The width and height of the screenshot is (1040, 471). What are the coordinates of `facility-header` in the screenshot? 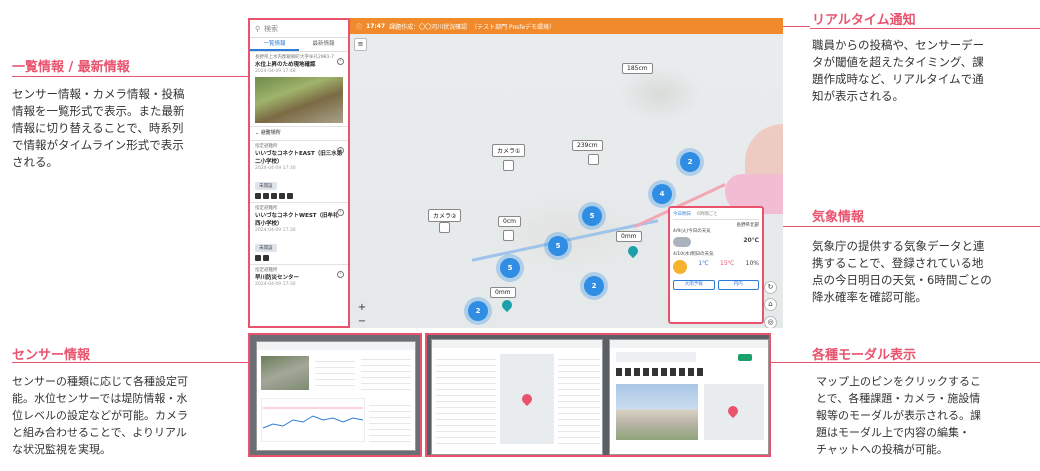 It's located at (656, 357).